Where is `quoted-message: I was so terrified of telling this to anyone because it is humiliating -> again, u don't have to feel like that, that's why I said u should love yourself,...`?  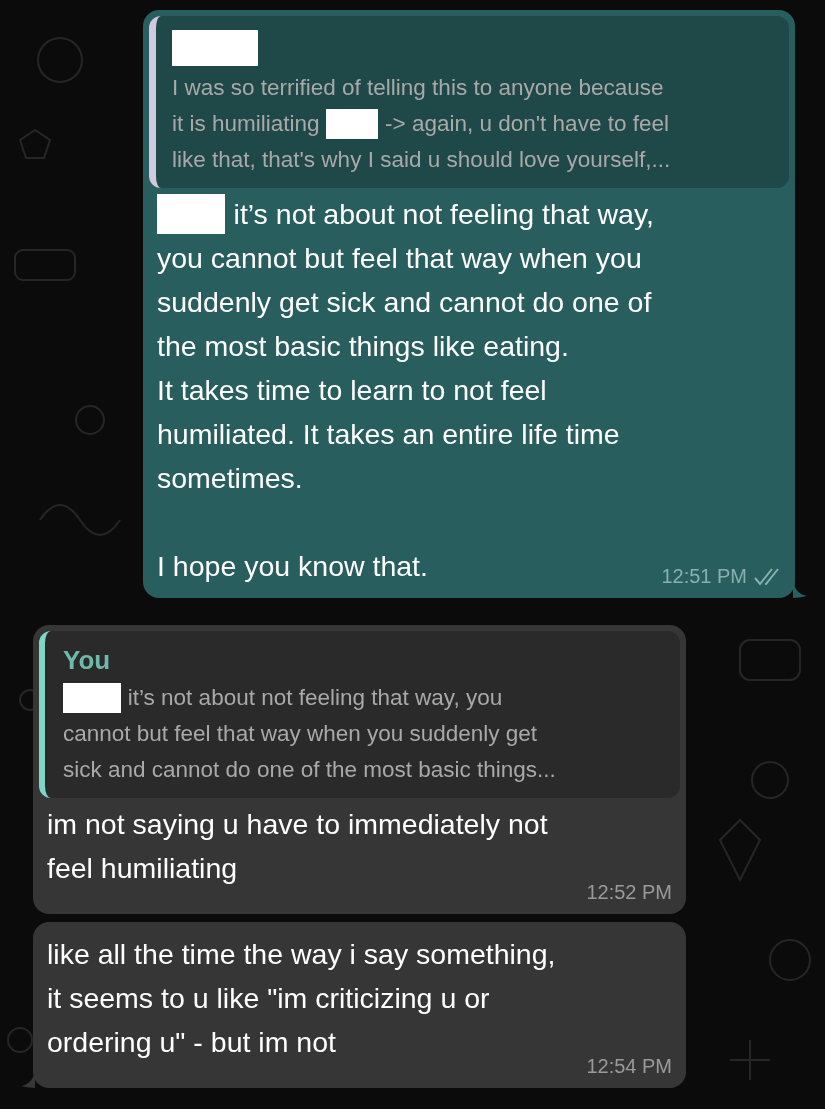
quoted-message: I was so terrified of telling this to anyone because it is humiliating -> again, u don't have to feel like that, that's why I said u should love yourself,... is located at coordinates (469, 102).